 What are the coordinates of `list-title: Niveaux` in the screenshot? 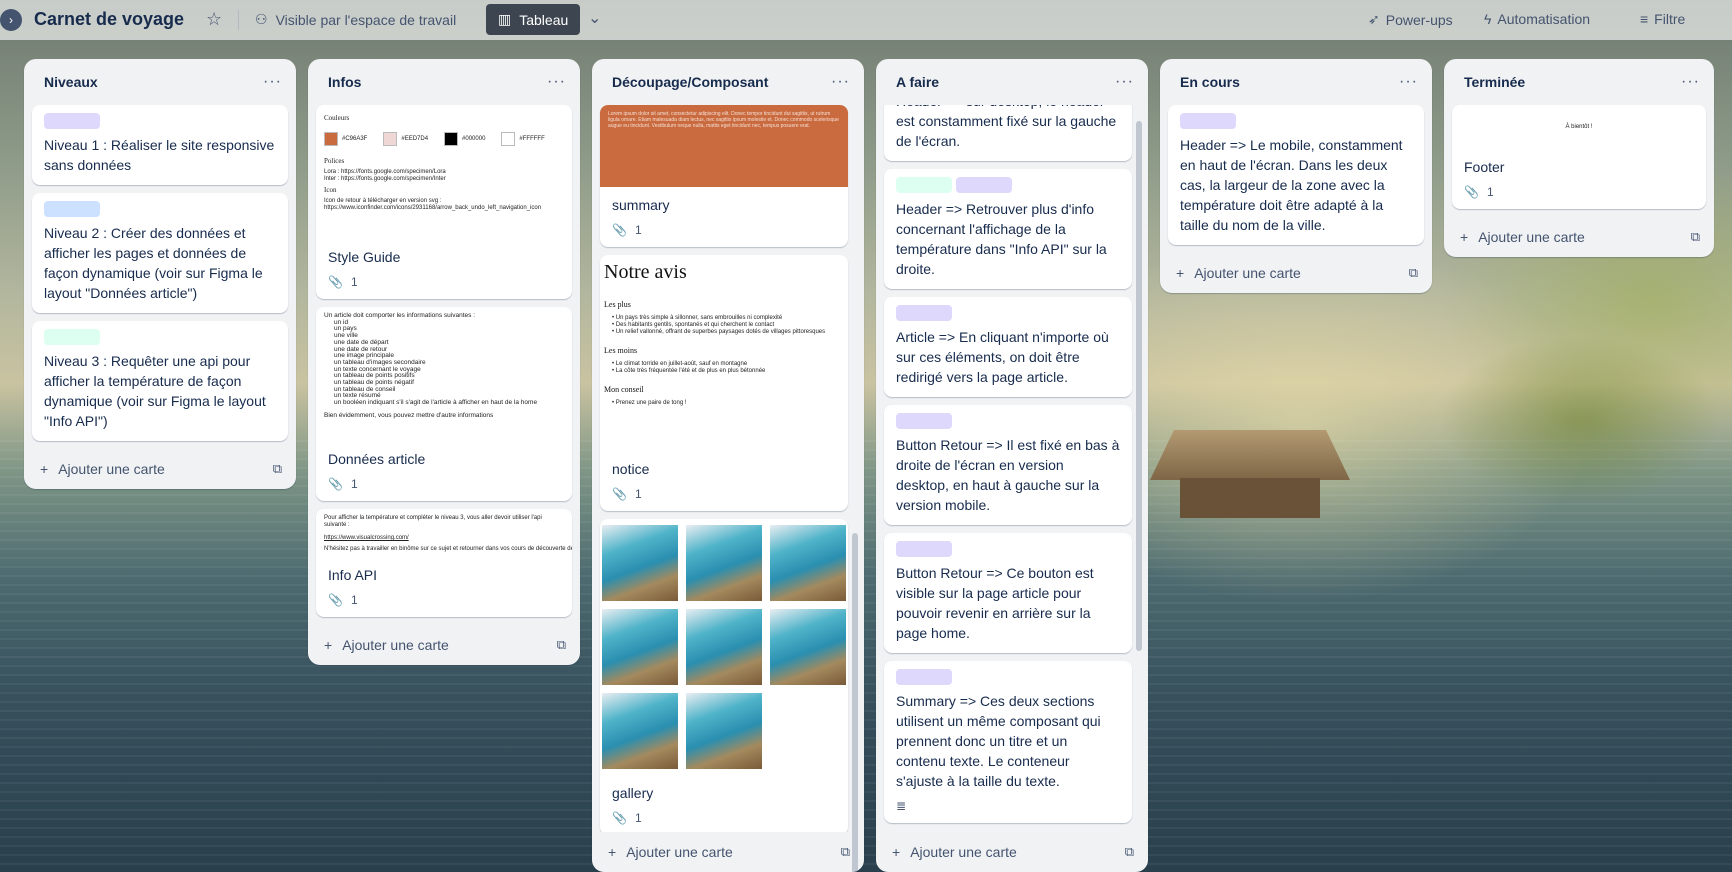 It's located at (71, 82).